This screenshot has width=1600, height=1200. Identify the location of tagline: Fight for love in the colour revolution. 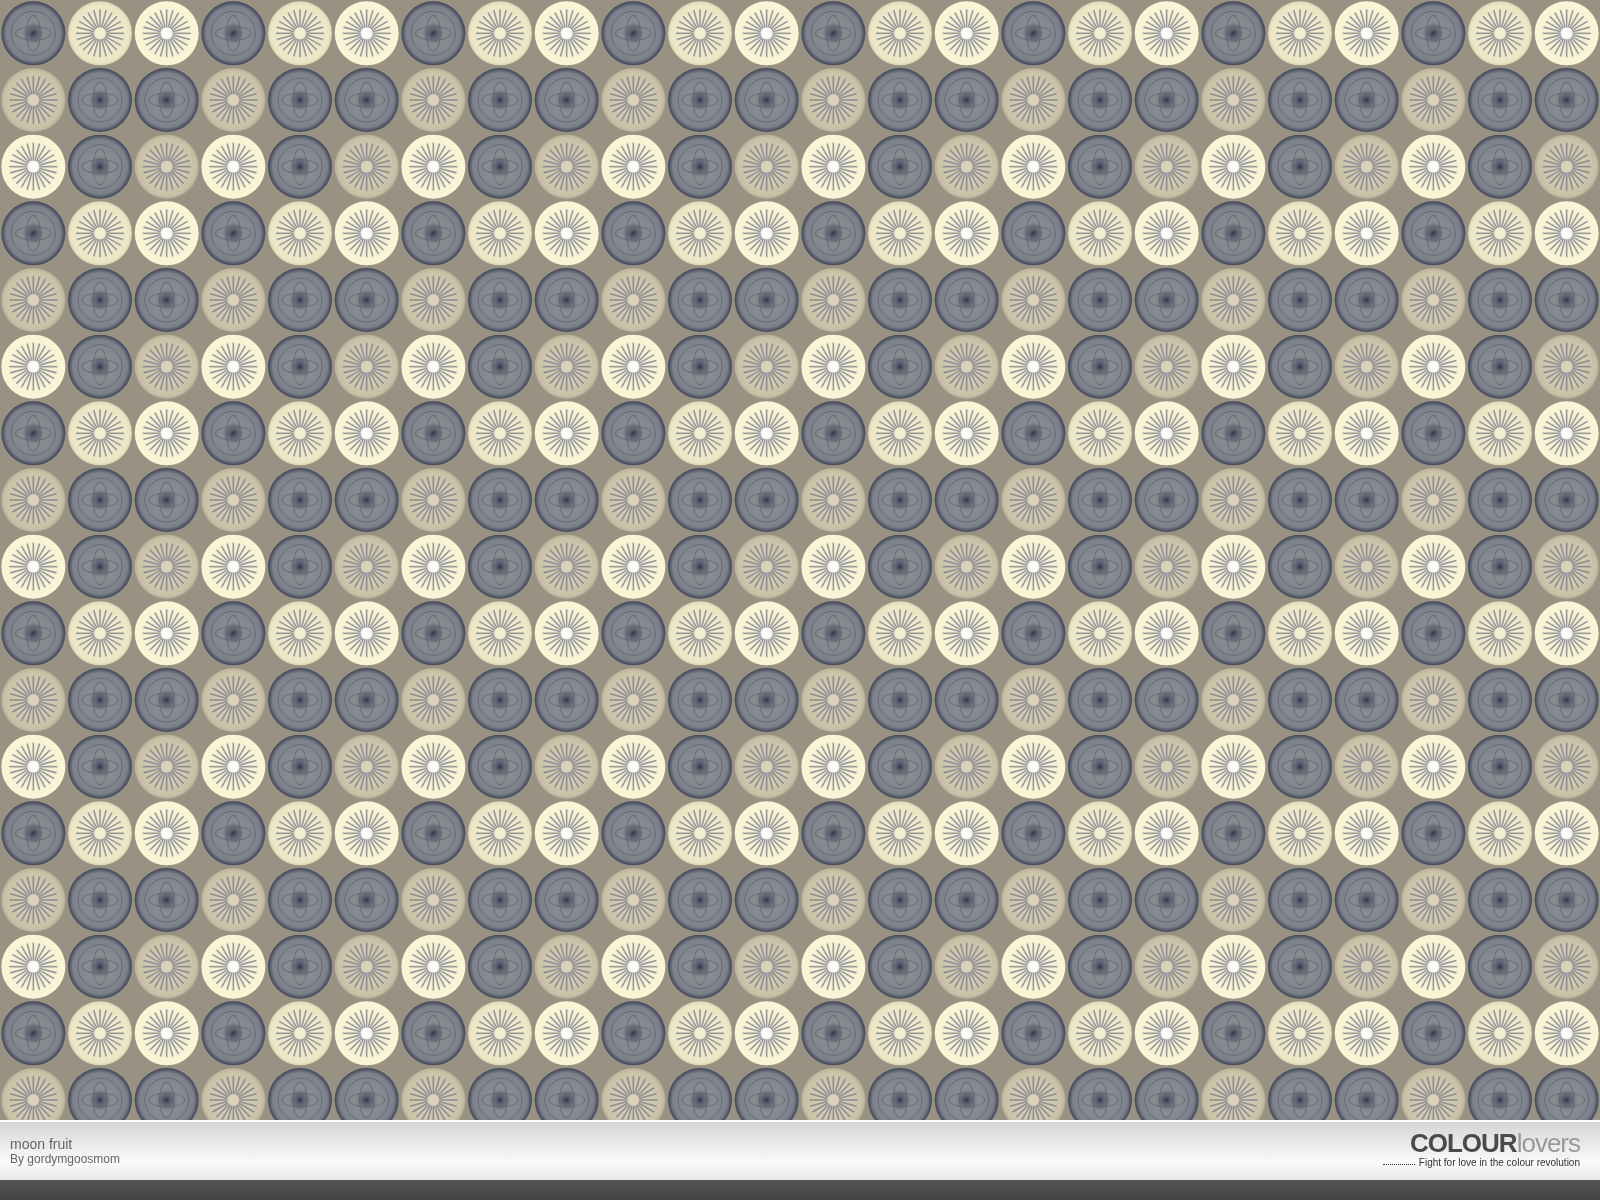
(1499, 1162).